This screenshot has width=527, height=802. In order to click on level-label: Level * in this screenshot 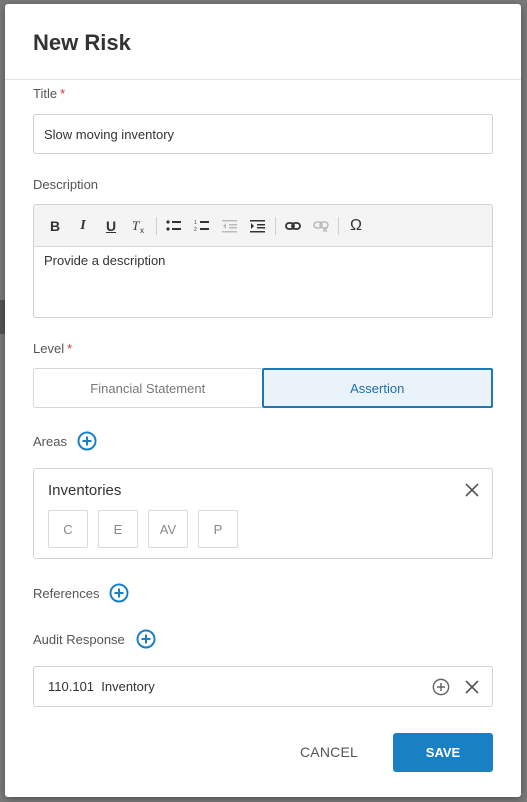, I will do `click(52, 348)`.